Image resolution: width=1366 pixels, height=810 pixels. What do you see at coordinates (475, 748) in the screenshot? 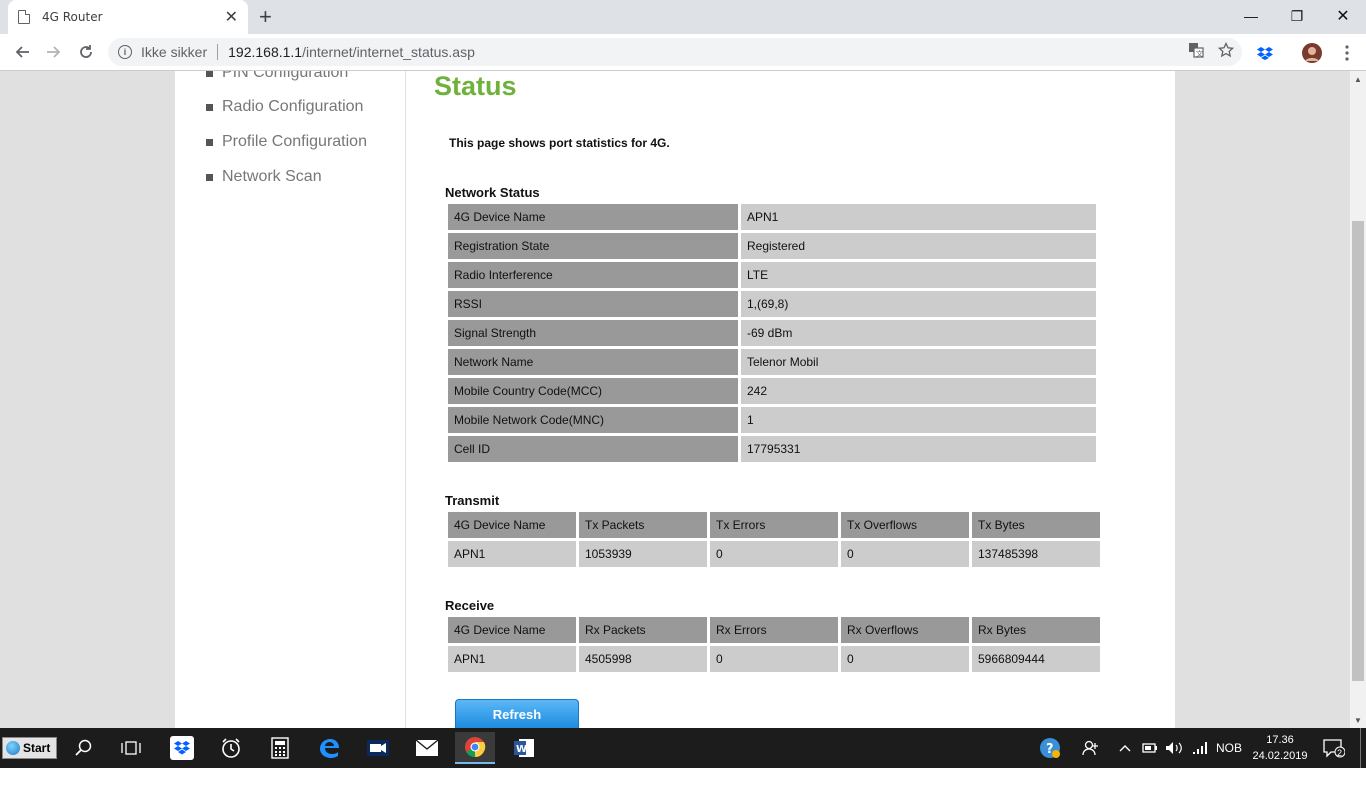
I see `chrome-taskbar-icon` at bounding box center [475, 748].